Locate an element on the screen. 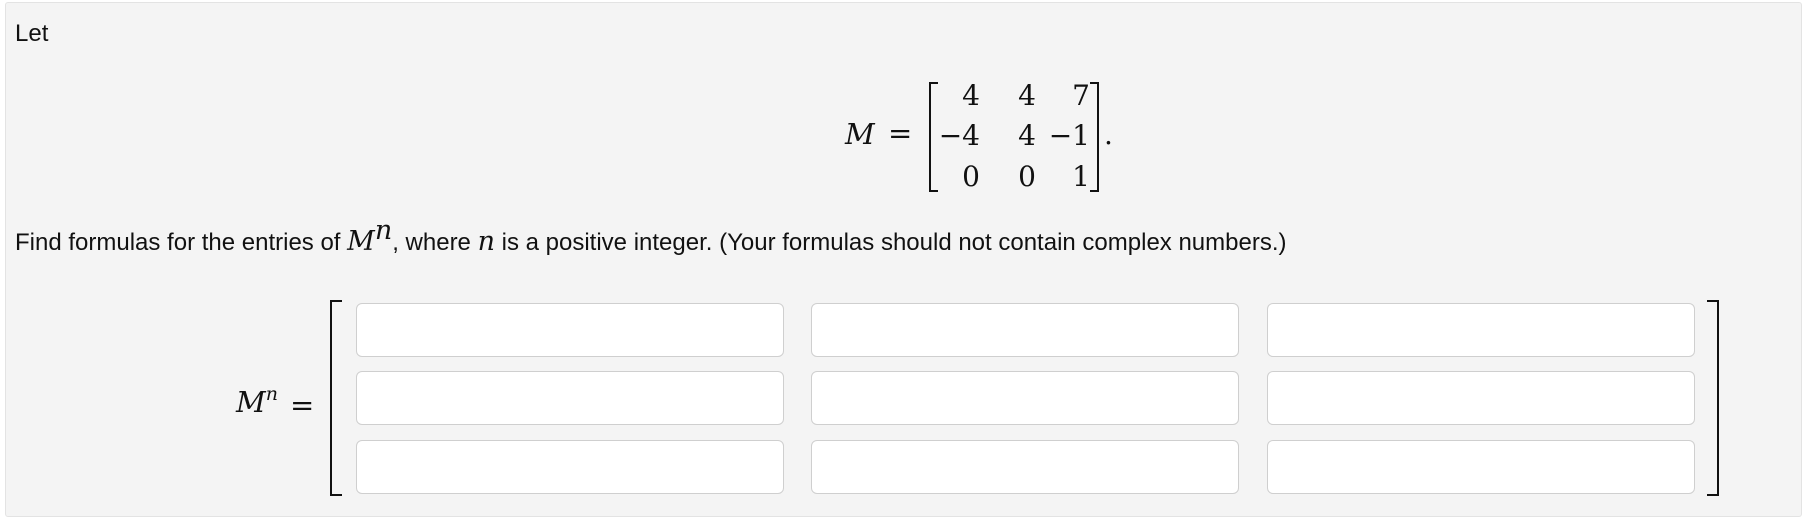 This screenshot has height=526, width=1808. answer-entry-r1c2 is located at coordinates (1025, 330).